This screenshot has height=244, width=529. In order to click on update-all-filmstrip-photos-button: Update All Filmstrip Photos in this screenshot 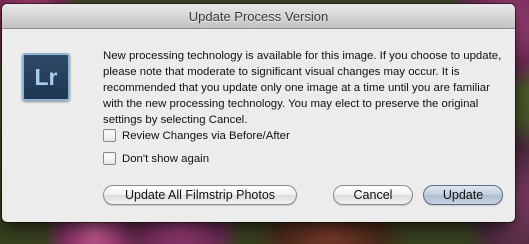, I will do `click(200, 195)`.